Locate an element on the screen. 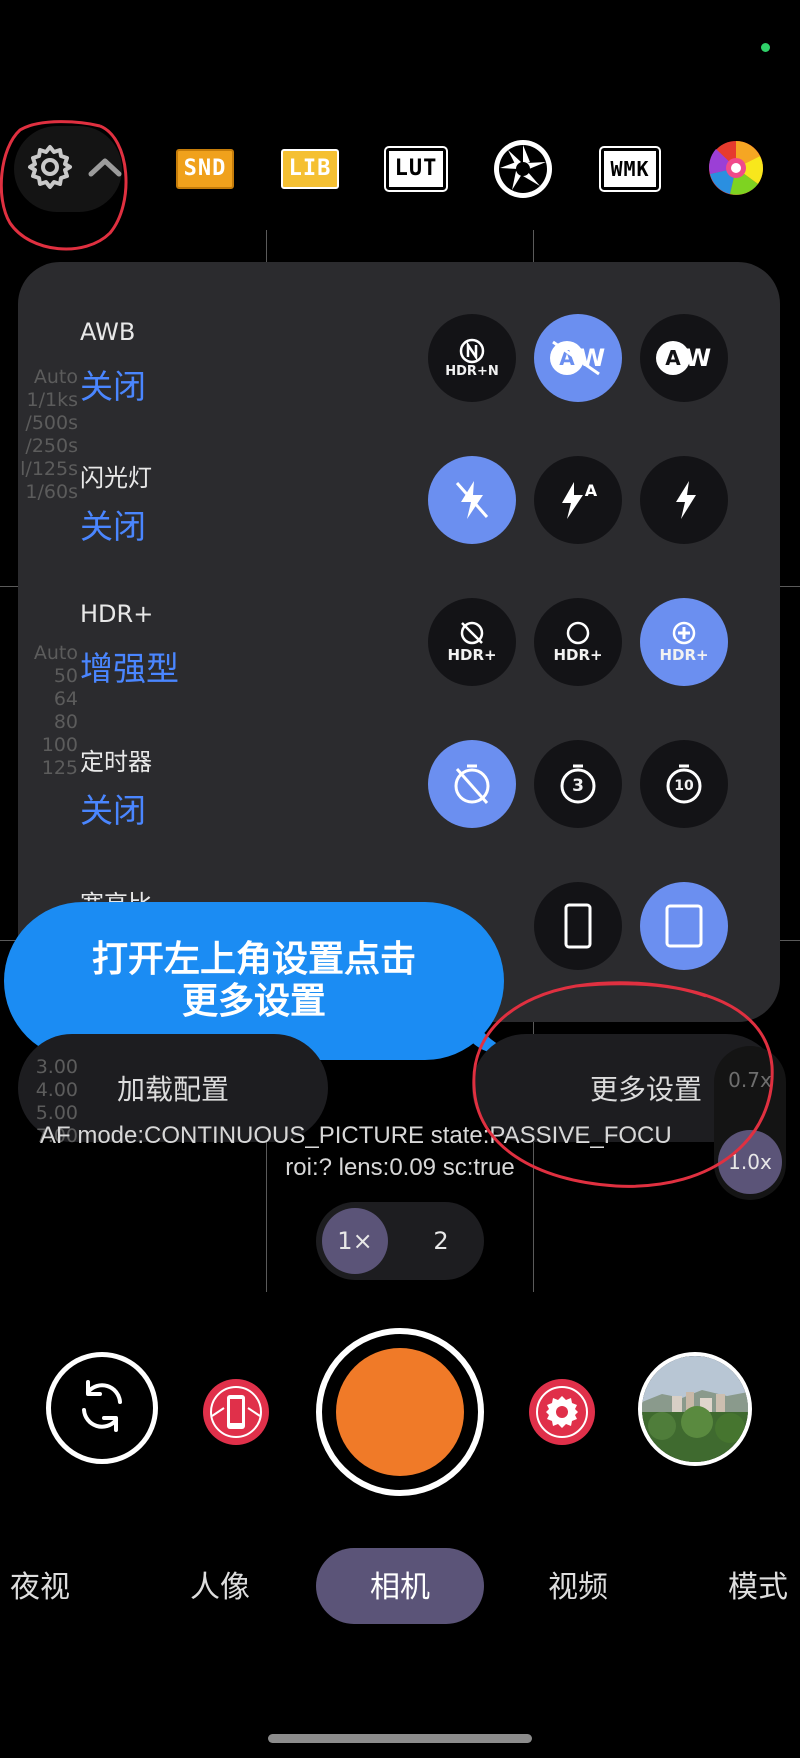  awb-hdr-n-option: HDR+N is located at coordinates (472, 358).